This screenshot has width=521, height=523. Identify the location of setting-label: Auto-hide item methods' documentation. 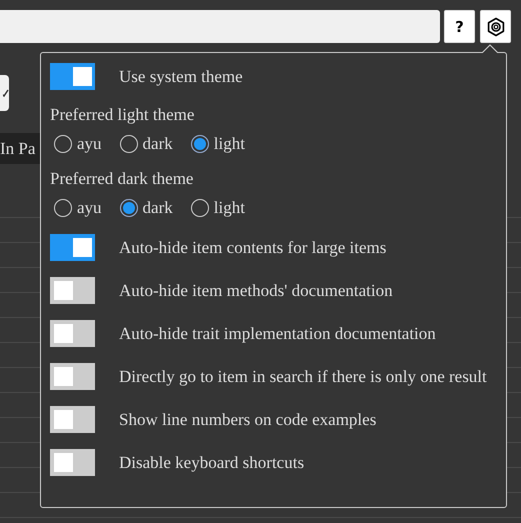
(256, 290).